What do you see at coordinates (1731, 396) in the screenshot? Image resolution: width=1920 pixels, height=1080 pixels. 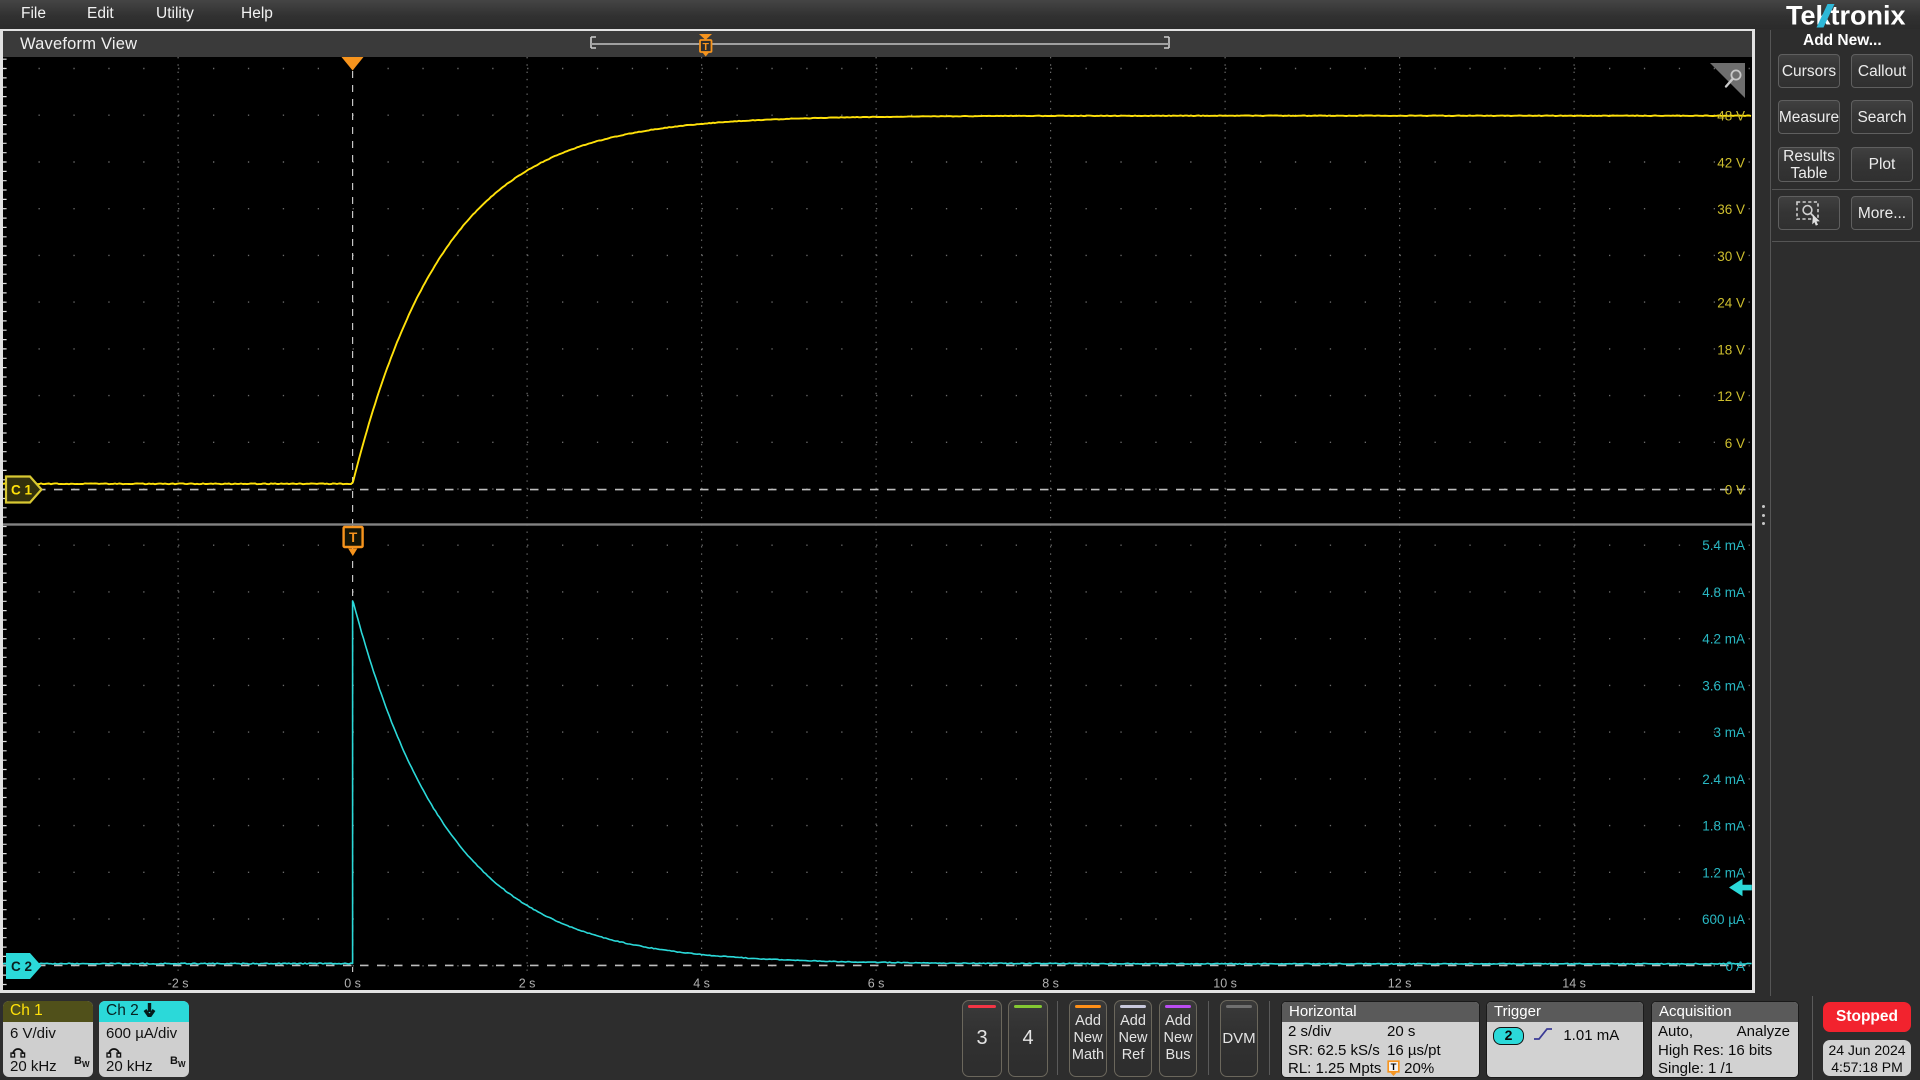 I see `svg-text: 12 V` at bounding box center [1731, 396].